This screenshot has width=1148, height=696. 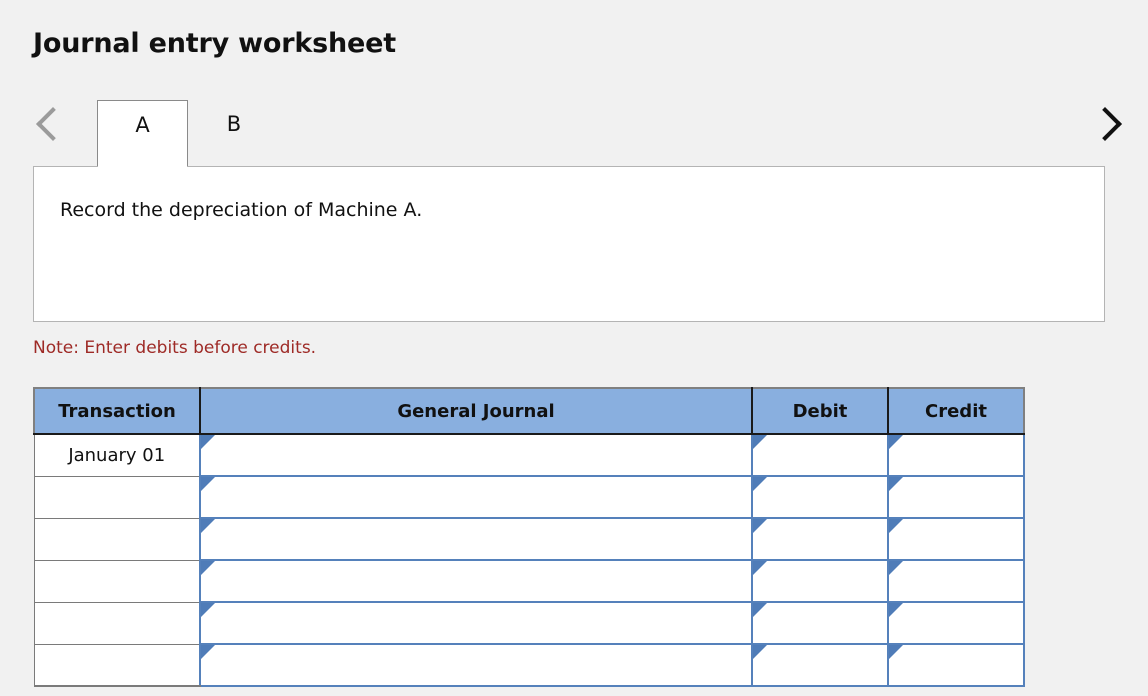 What do you see at coordinates (142, 166) in the screenshot?
I see `active-tab-notch` at bounding box center [142, 166].